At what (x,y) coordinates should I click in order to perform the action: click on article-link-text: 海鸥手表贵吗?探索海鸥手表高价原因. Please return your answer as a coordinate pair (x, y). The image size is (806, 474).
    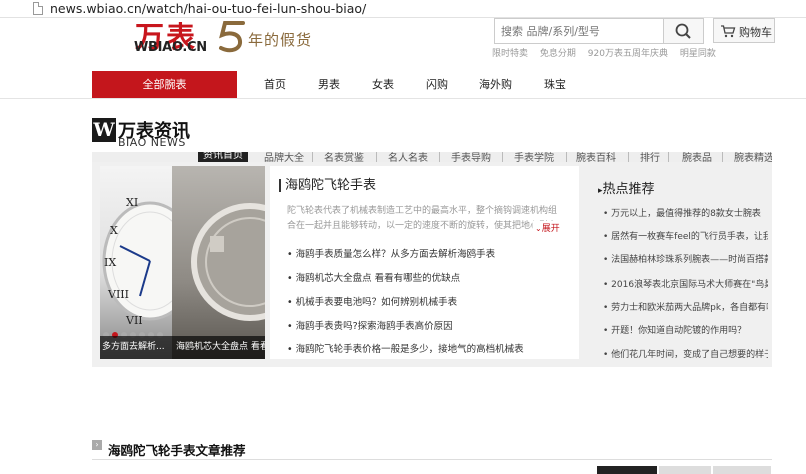
    Looking at the image, I should click on (374, 326).